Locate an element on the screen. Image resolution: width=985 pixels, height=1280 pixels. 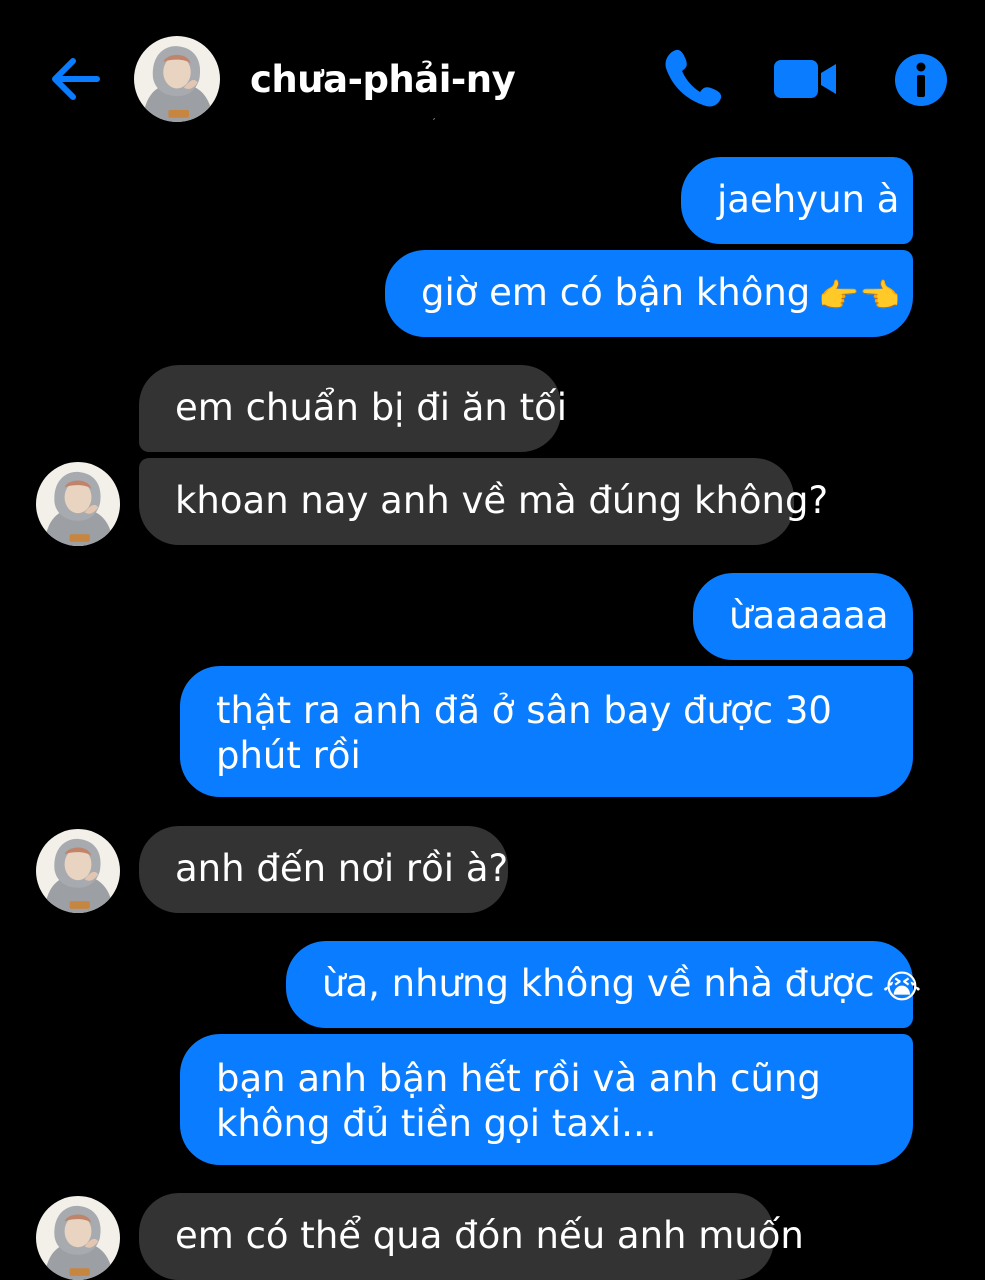
outgoing-message: ừaaaaaa is located at coordinates (803, 616).